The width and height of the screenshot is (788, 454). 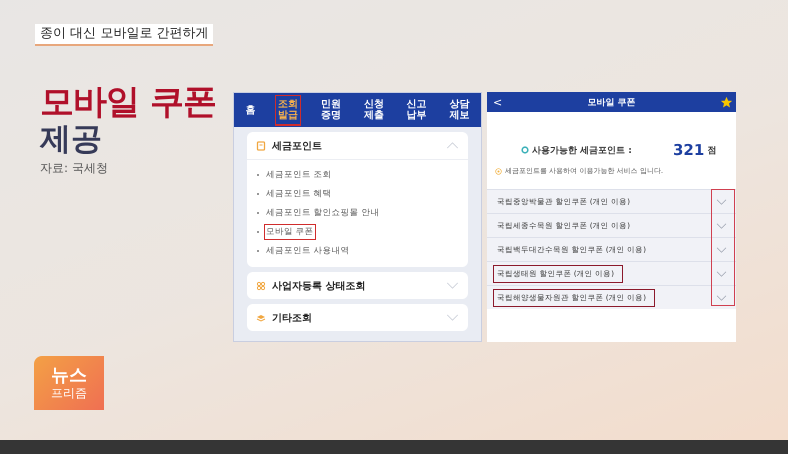 What do you see at coordinates (69, 393) in the screenshot?
I see `logo-subtitle: 프리즘` at bounding box center [69, 393].